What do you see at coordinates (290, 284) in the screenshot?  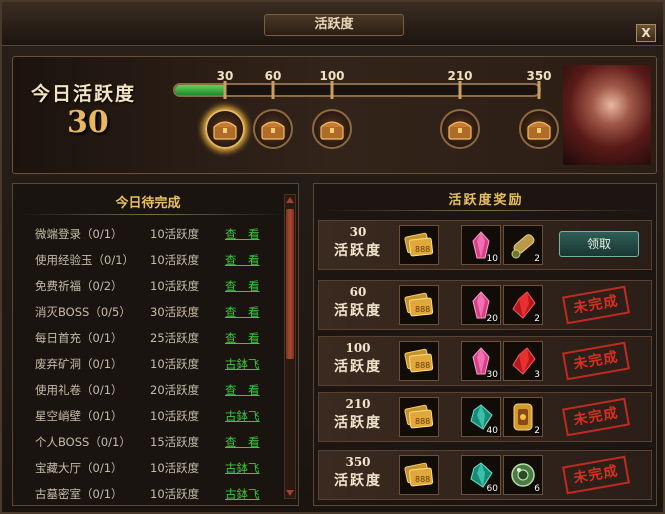 I see `scroll-thumb` at bounding box center [290, 284].